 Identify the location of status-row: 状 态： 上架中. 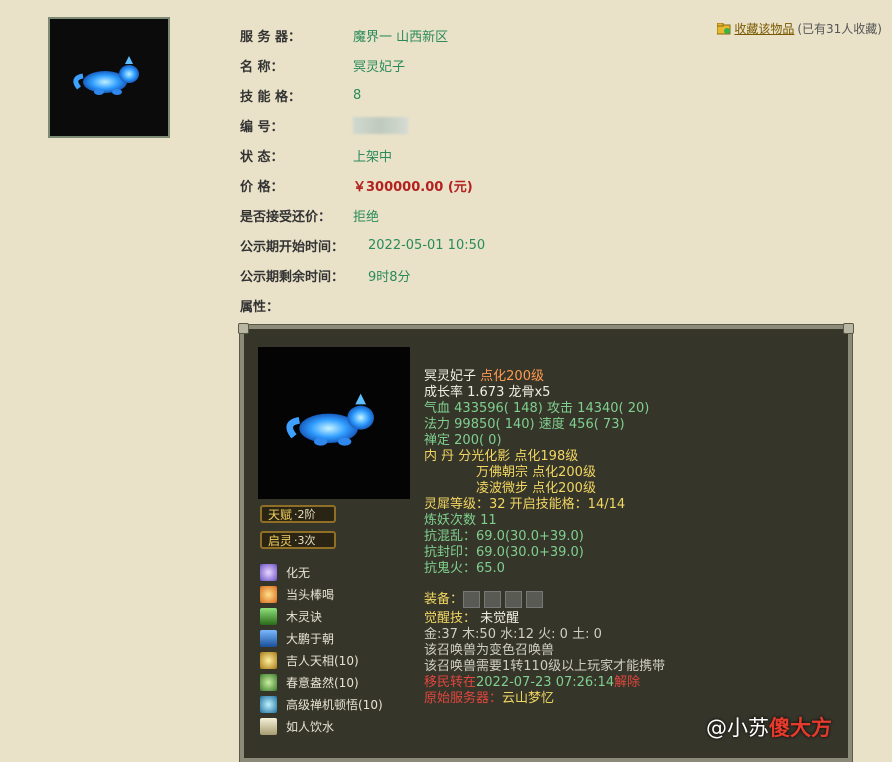
(362, 155).